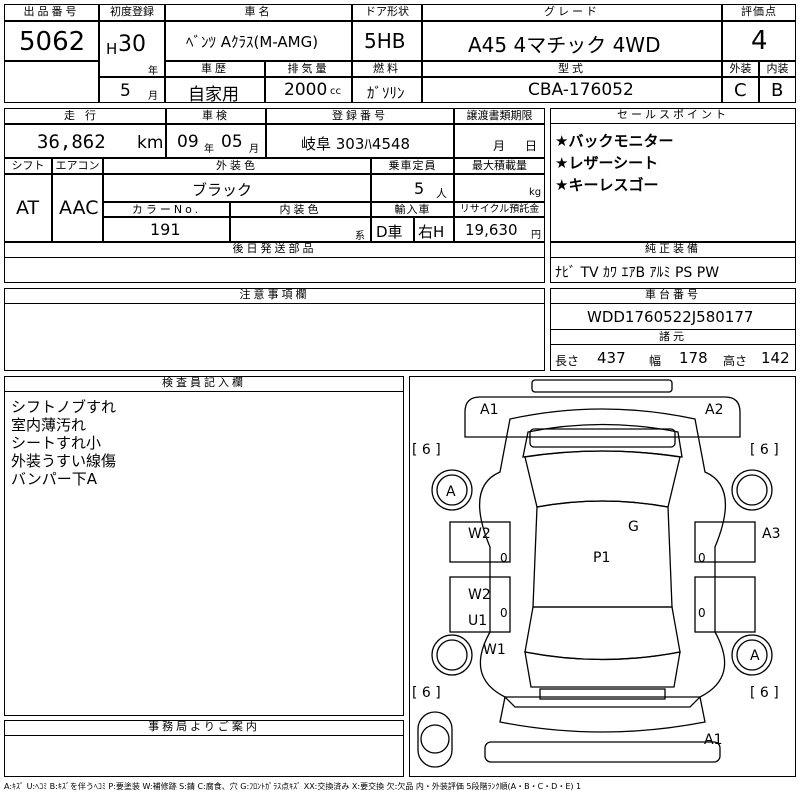 This screenshot has width=800, height=800. What do you see at coordinates (673, 358) in the screenshot?
I see `specs-divider` at bounding box center [673, 358].